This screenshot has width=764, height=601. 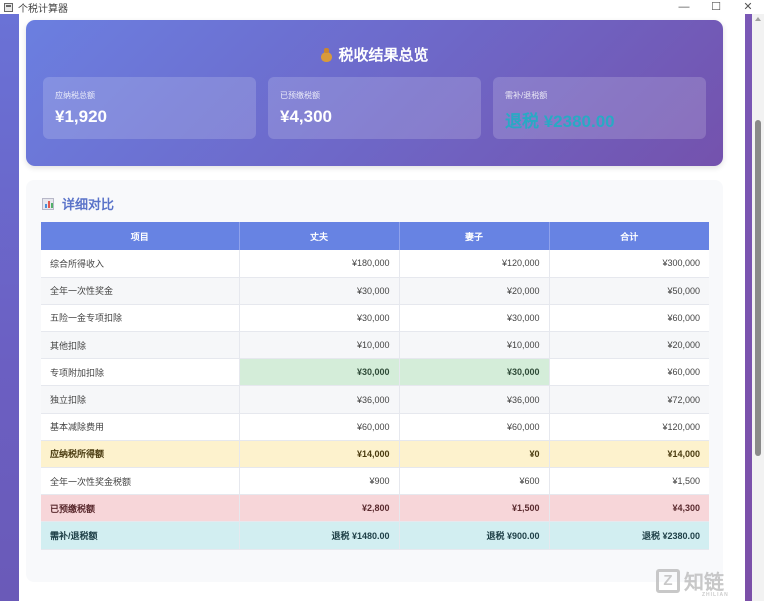 What do you see at coordinates (140, 236) in the screenshot?
I see `column-header: 项目` at bounding box center [140, 236].